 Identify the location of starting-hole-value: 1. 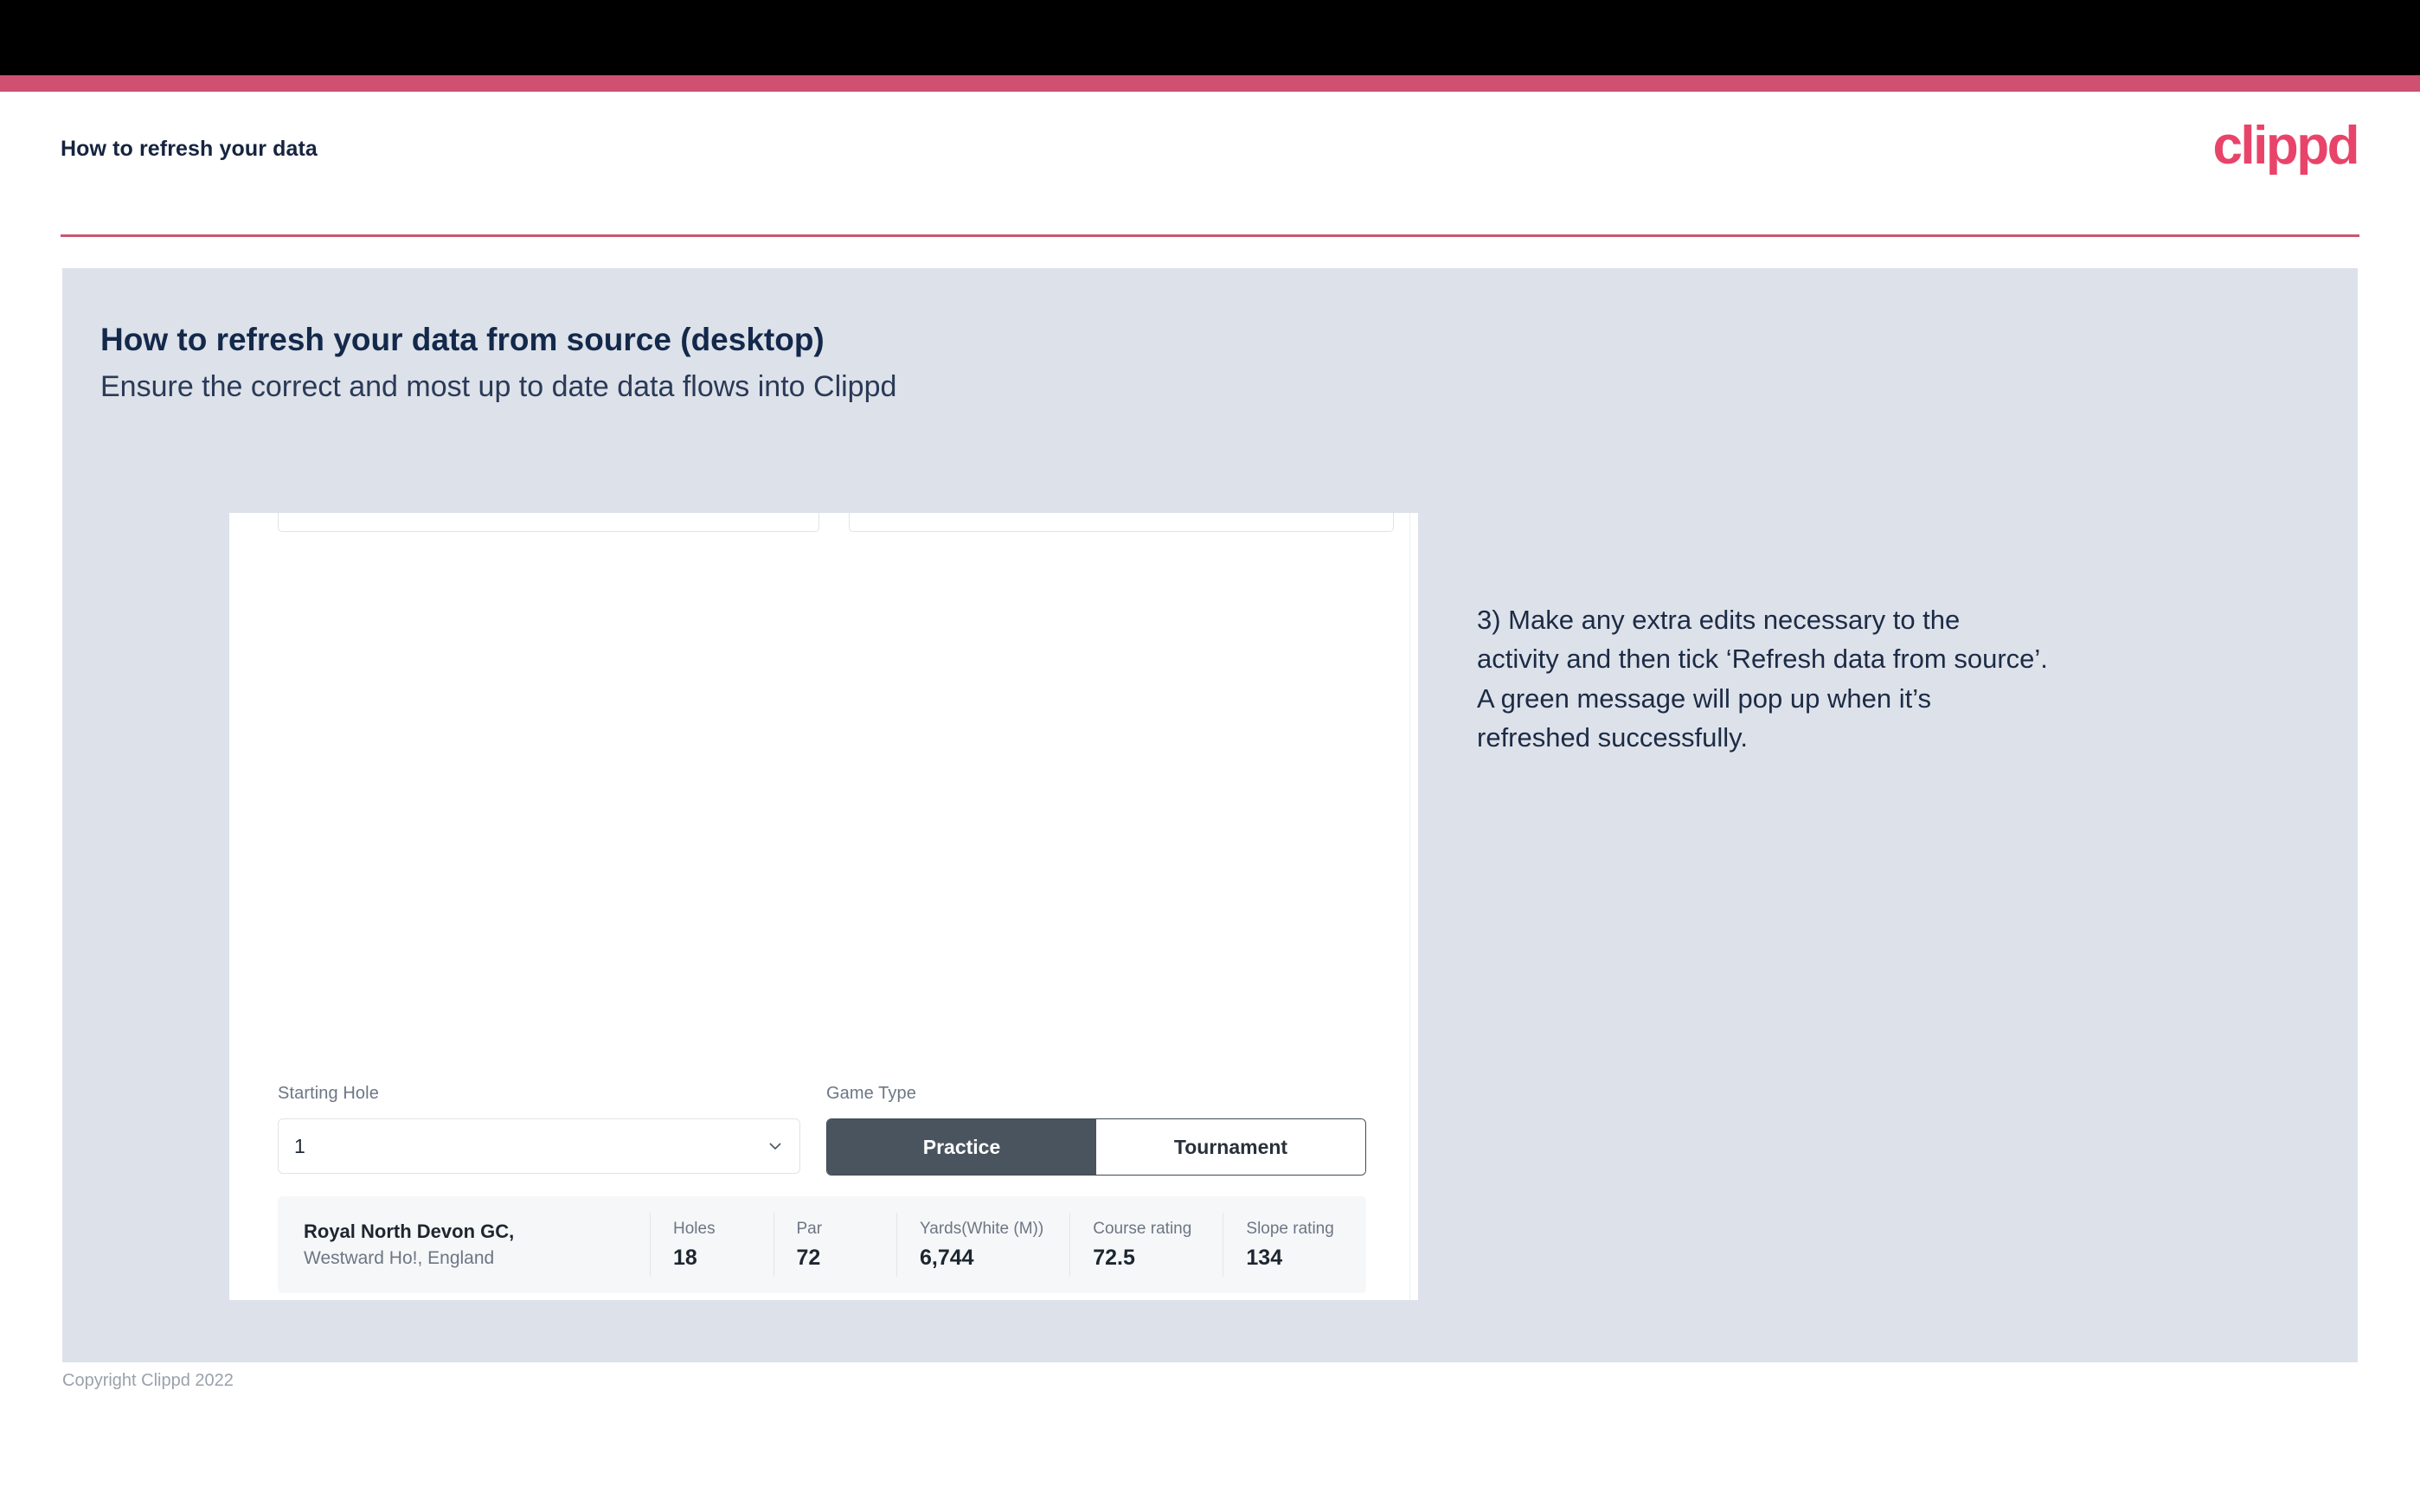
(299, 1145).